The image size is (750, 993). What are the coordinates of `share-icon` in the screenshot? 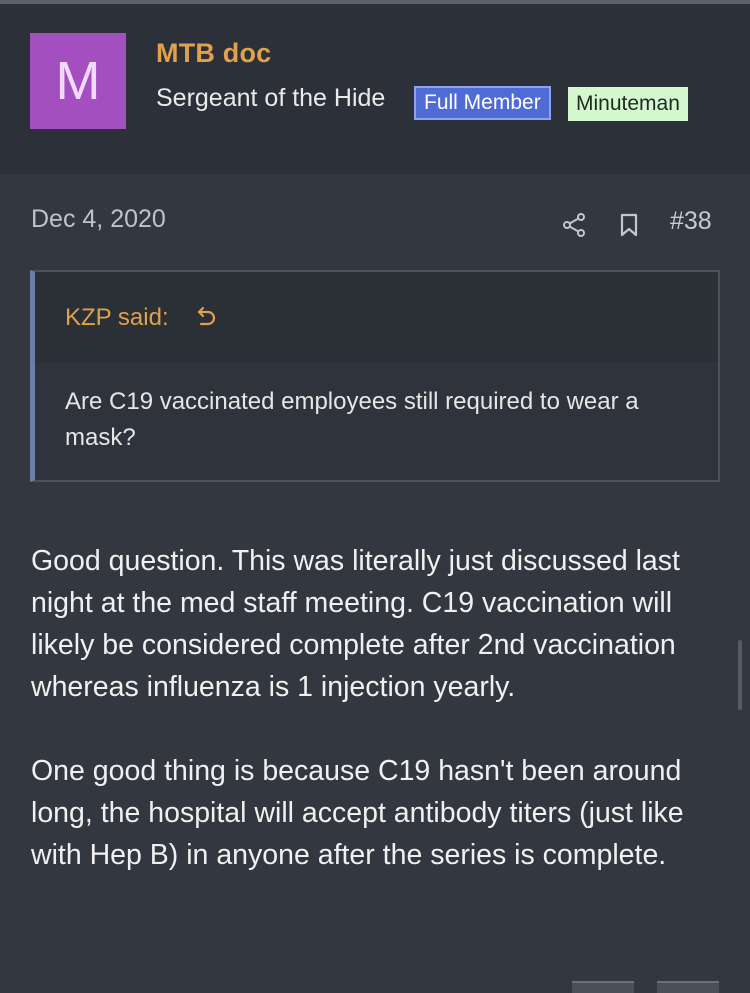 It's located at (574, 225).